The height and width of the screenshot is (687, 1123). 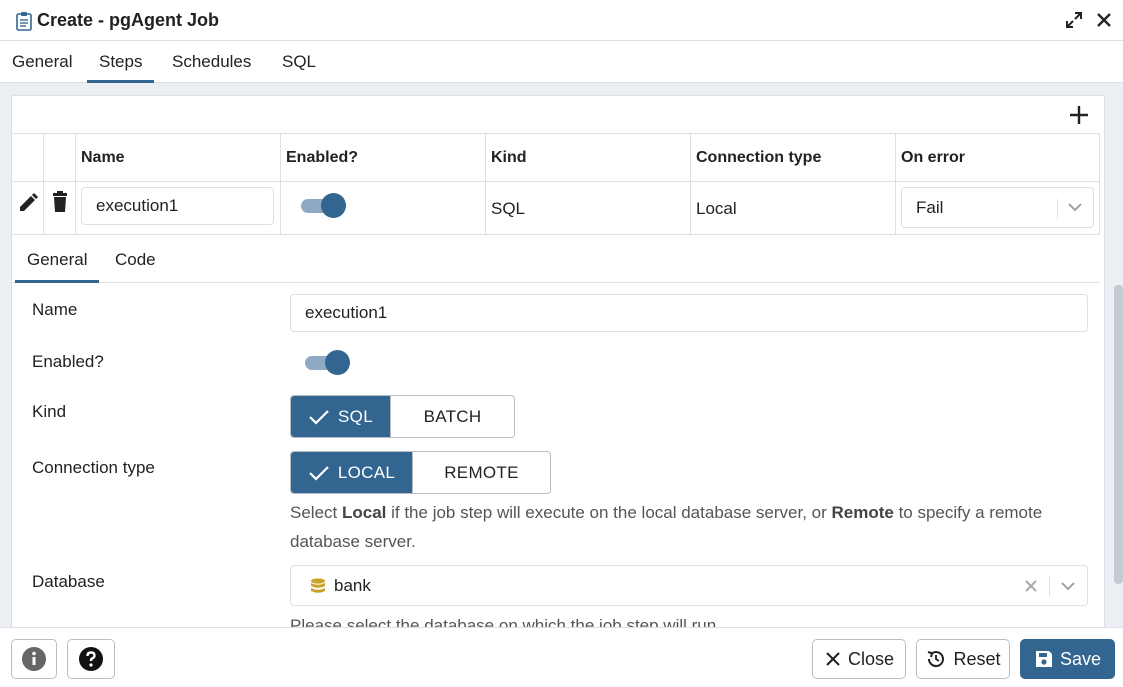 What do you see at coordinates (1031, 586) in the screenshot?
I see `clear-icon` at bounding box center [1031, 586].